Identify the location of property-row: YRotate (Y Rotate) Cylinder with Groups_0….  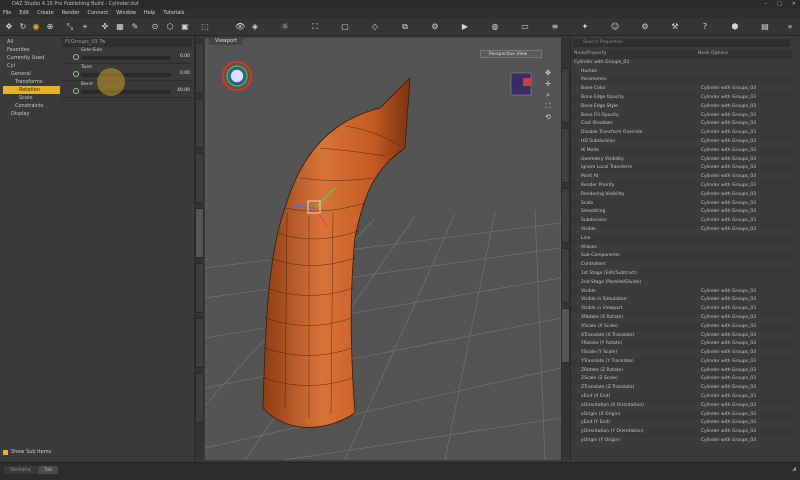
(681, 345).